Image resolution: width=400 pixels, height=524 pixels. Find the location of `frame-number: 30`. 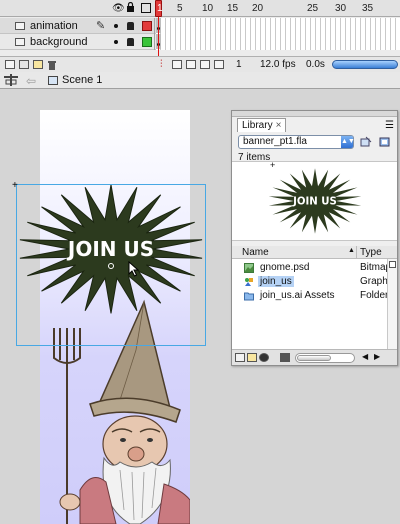

frame-number: 30 is located at coordinates (341, 8).